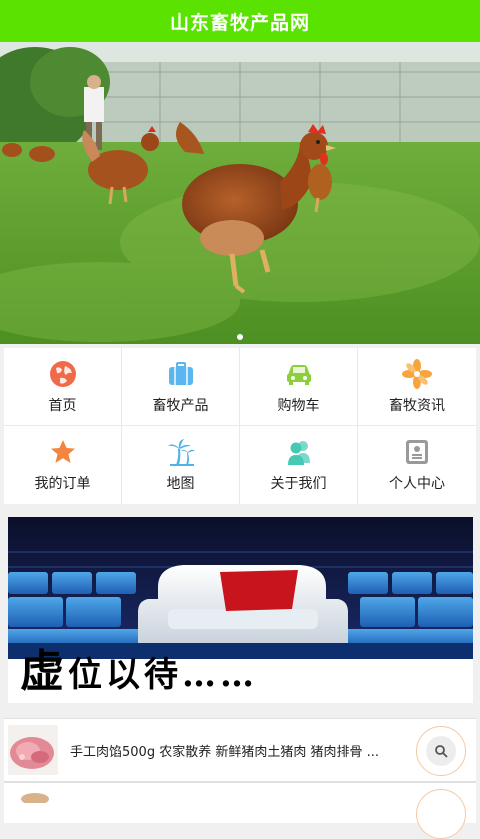  Describe the element at coordinates (298, 374) in the screenshot. I see `car-icon` at that location.